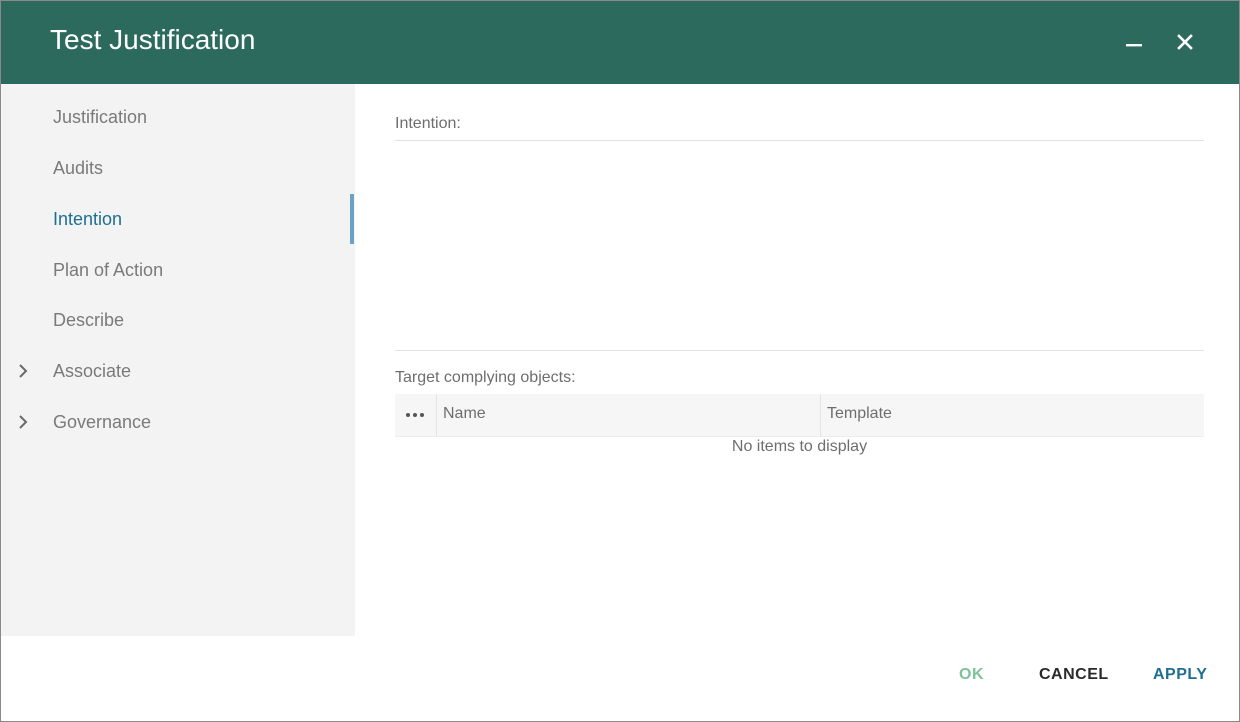 The width and height of the screenshot is (1240, 722). What do you see at coordinates (971, 675) in the screenshot?
I see `ok-button: OK` at bounding box center [971, 675].